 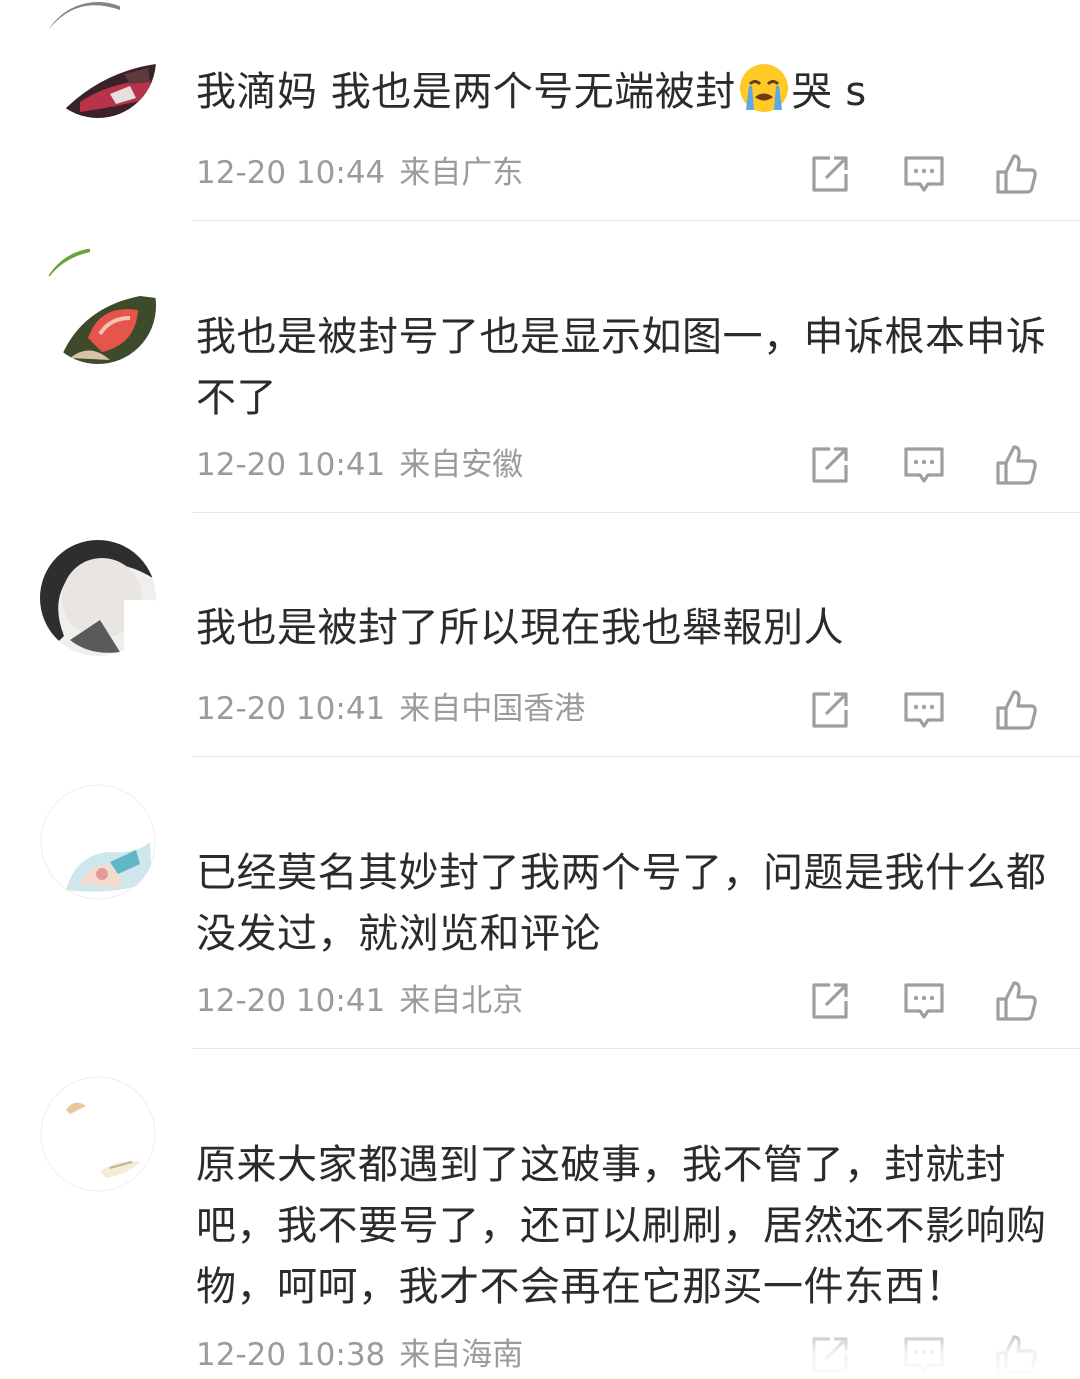 What do you see at coordinates (829, 92) in the screenshot?
I see `comment-text-part: 哭 s` at bounding box center [829, 92].